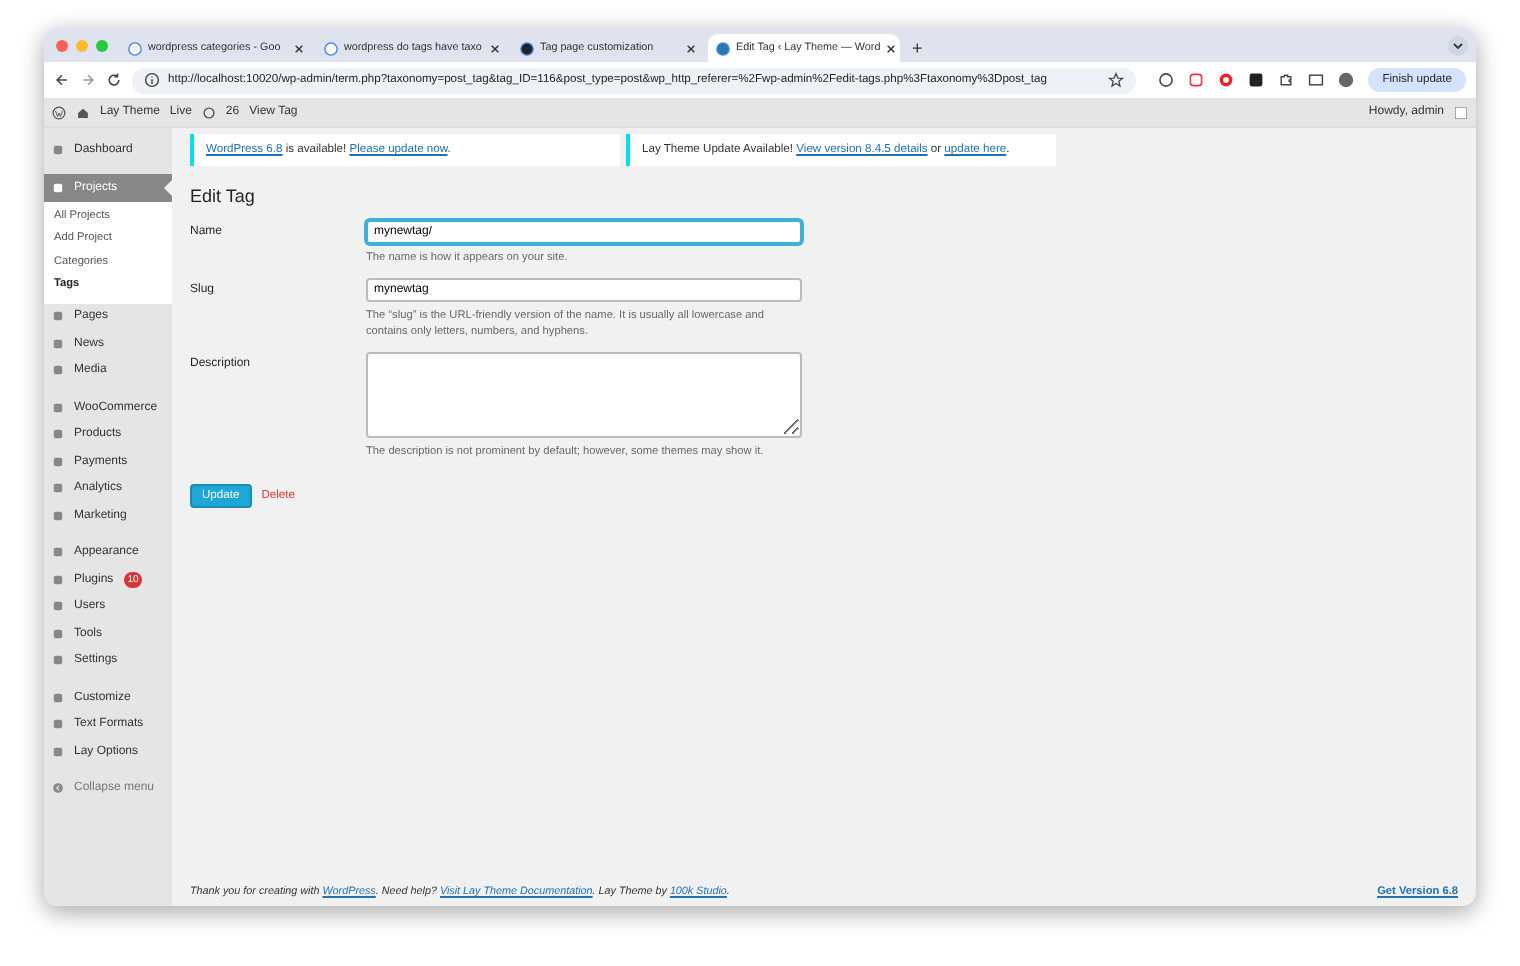  What do you see at coordinates (59, 112) in the screenshot?
I see `wordpress-logo-icon` at bounding box center [59, 112].